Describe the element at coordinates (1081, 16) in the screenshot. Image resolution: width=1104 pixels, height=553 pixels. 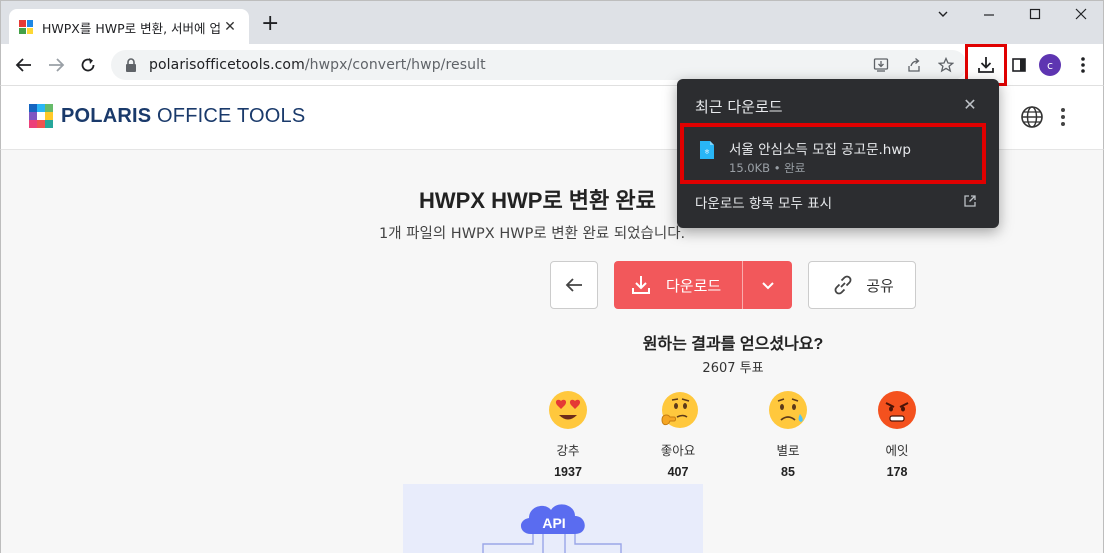
I see `close-window-button` at that location.